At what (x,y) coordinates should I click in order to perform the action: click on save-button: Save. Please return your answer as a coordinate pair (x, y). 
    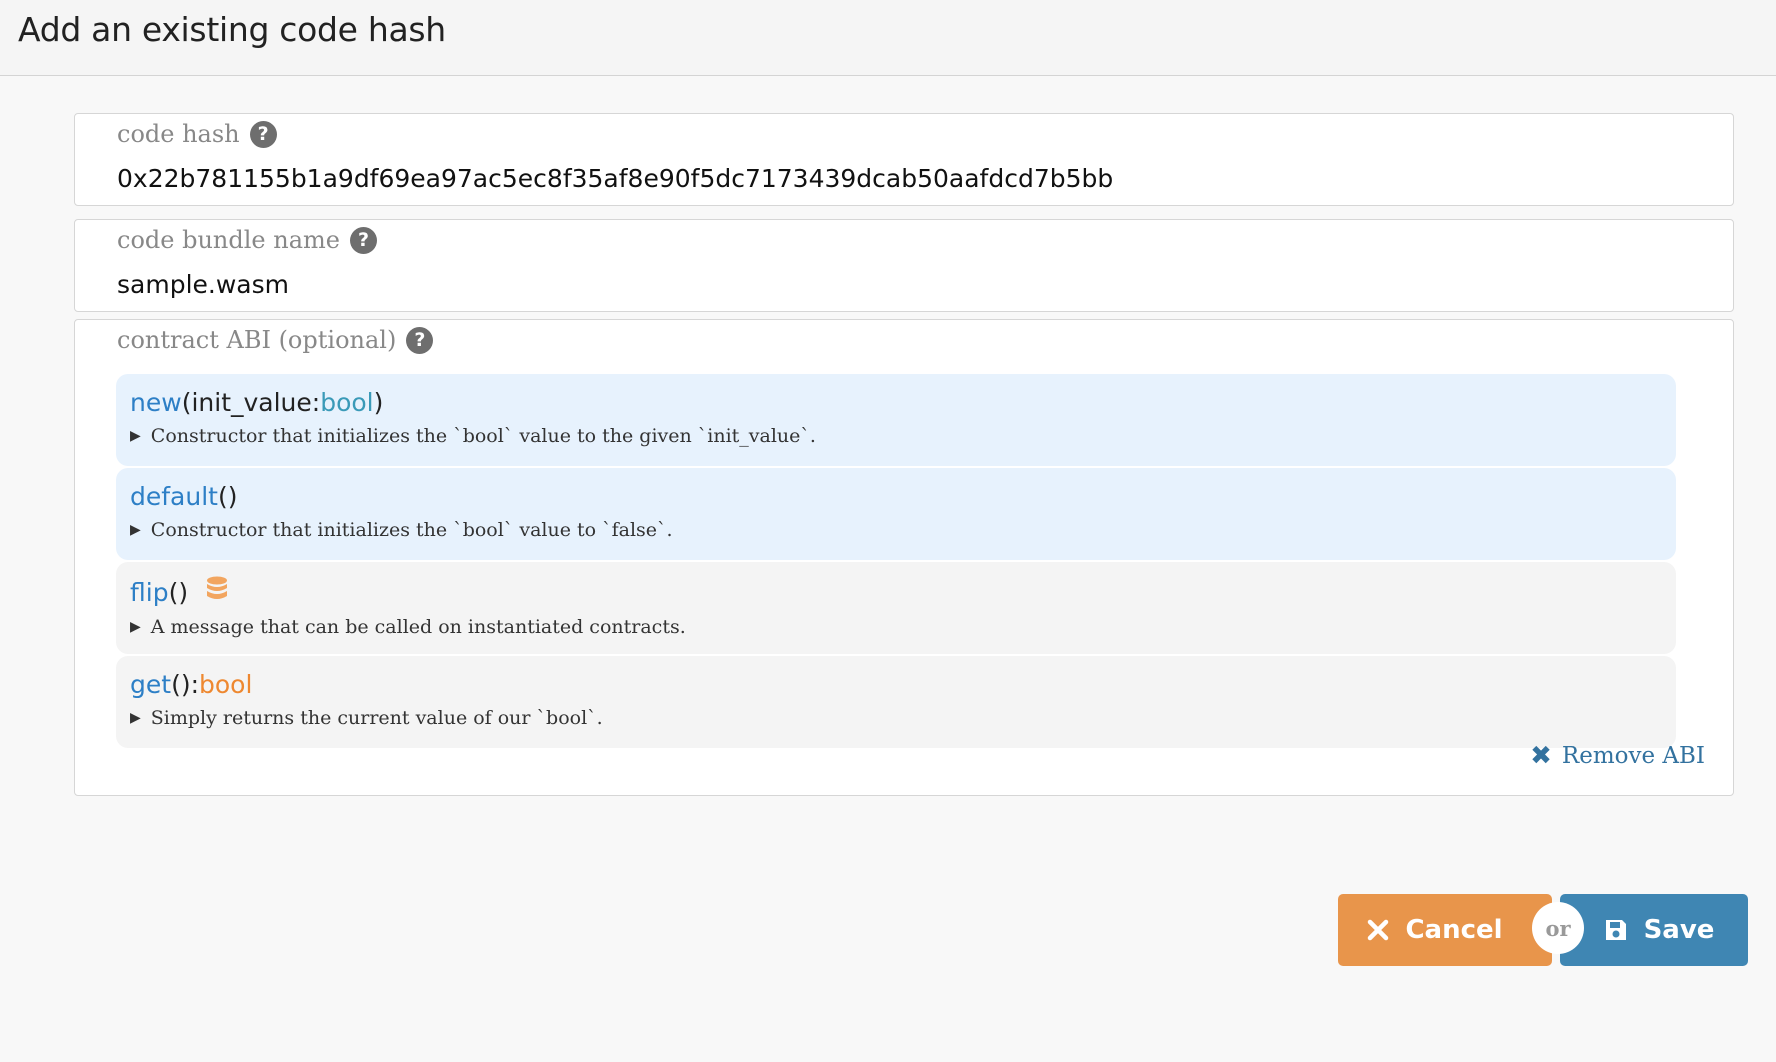
    Looking at the image, I should click on (1654, 930).